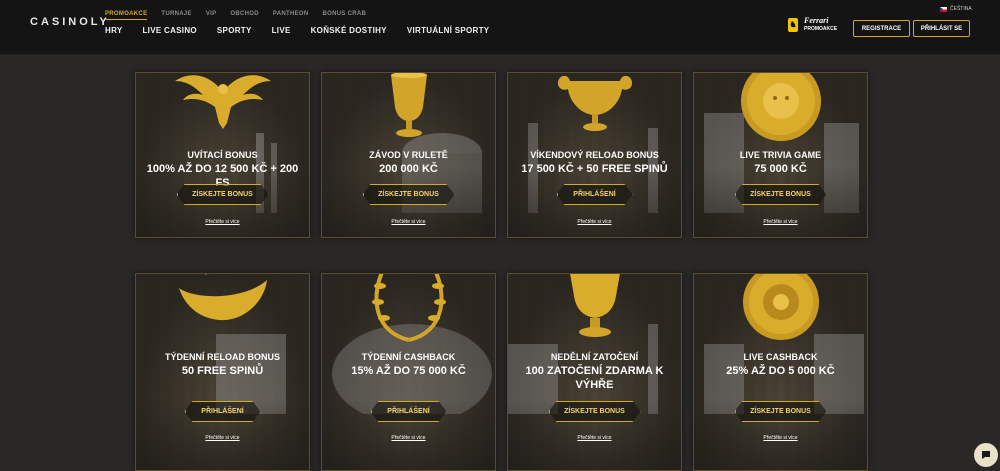  What do you see at coordinates (170, 30) in the screenshot?
I see `mainnav-item-live-casino: LIVE CASINO` at bounding box center [170, 30].